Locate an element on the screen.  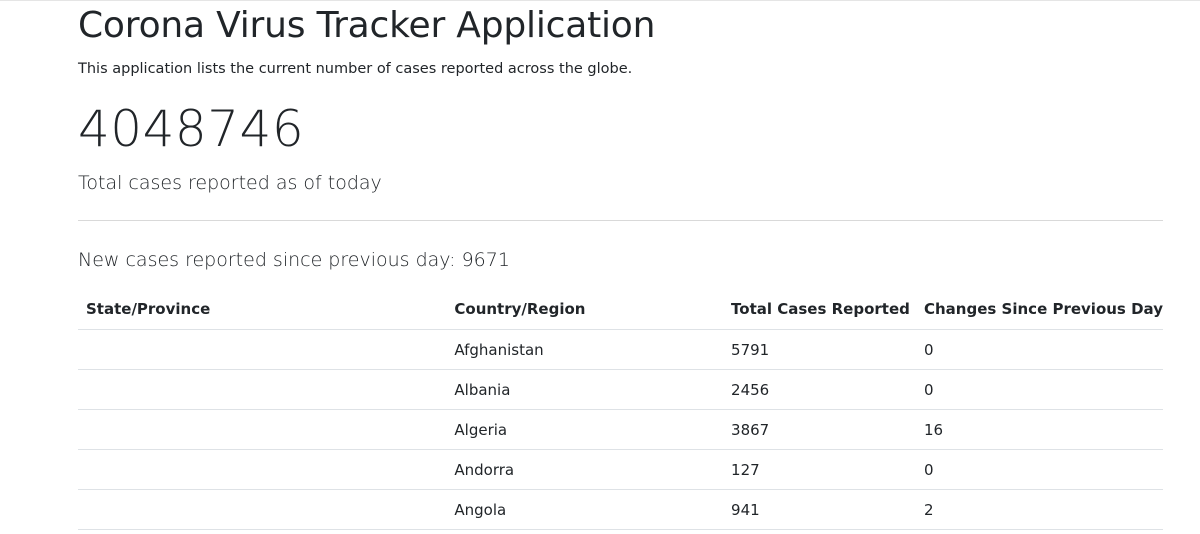
page-title: Corona Virus Tracker Application is located at coordinates (367, 25).